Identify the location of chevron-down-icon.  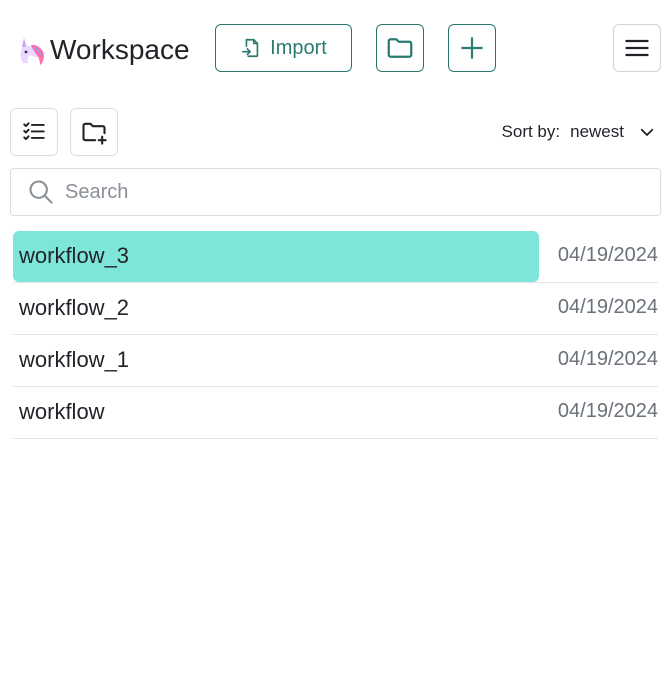
(647, 132).